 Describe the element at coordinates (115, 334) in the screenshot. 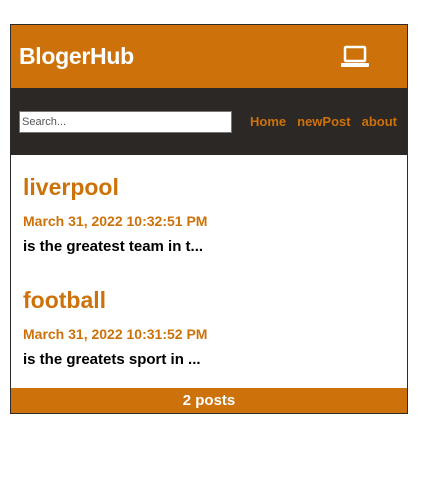

I see `post-date: March 31, 2022 10:31:52 PM` at that location.